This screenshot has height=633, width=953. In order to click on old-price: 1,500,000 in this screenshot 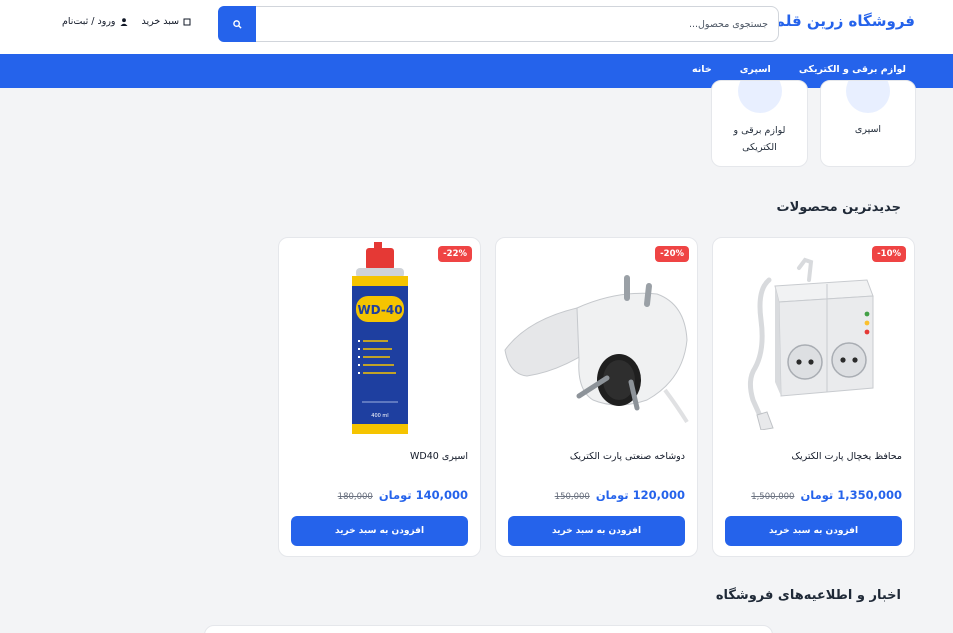, I will do `click(773, 497)`.